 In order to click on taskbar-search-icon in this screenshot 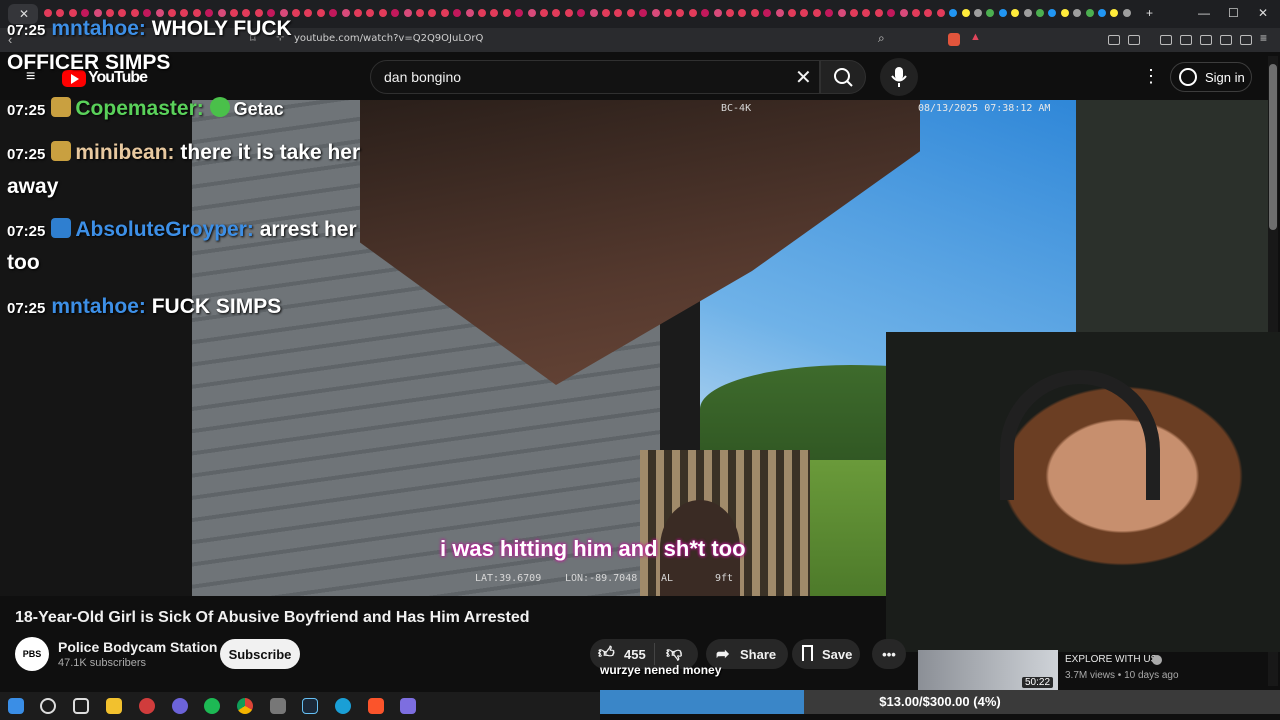, I will do `click(48, 706)`.